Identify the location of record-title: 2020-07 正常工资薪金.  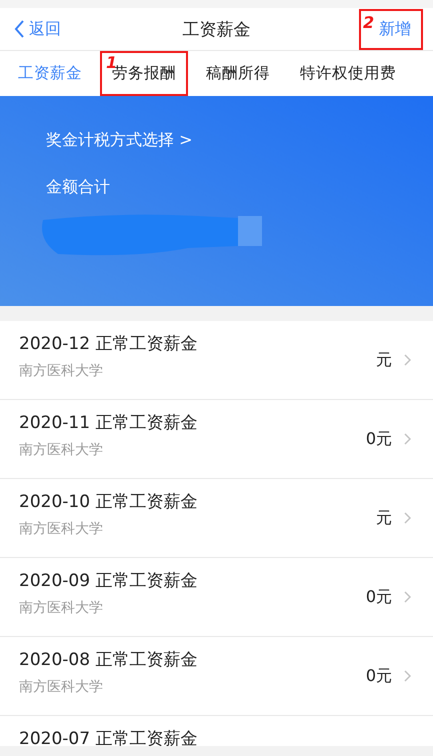
(108, 737).